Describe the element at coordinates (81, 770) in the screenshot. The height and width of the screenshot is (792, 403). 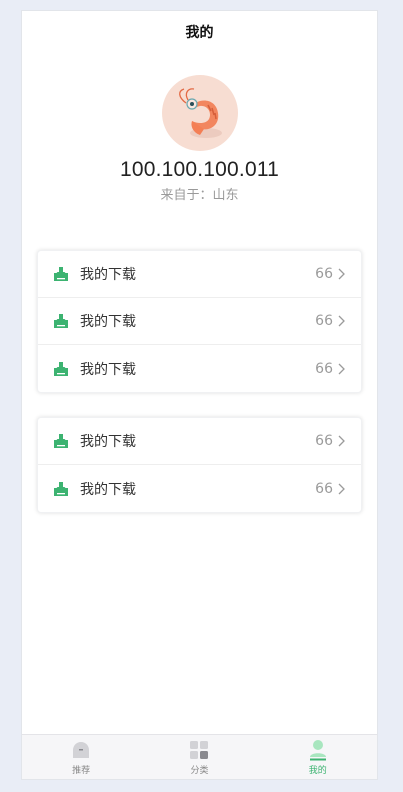
I see `tab-label: 推荐` at that location.